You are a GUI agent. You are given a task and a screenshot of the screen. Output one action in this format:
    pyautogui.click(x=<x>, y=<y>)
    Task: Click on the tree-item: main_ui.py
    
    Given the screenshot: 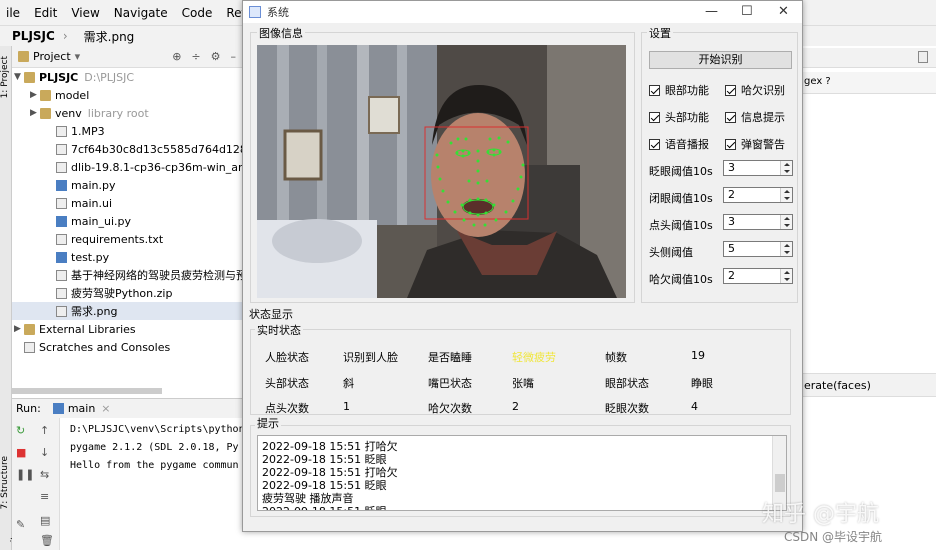 What is the action you would take?
    pyautogui.click(x=88, y=221)
    